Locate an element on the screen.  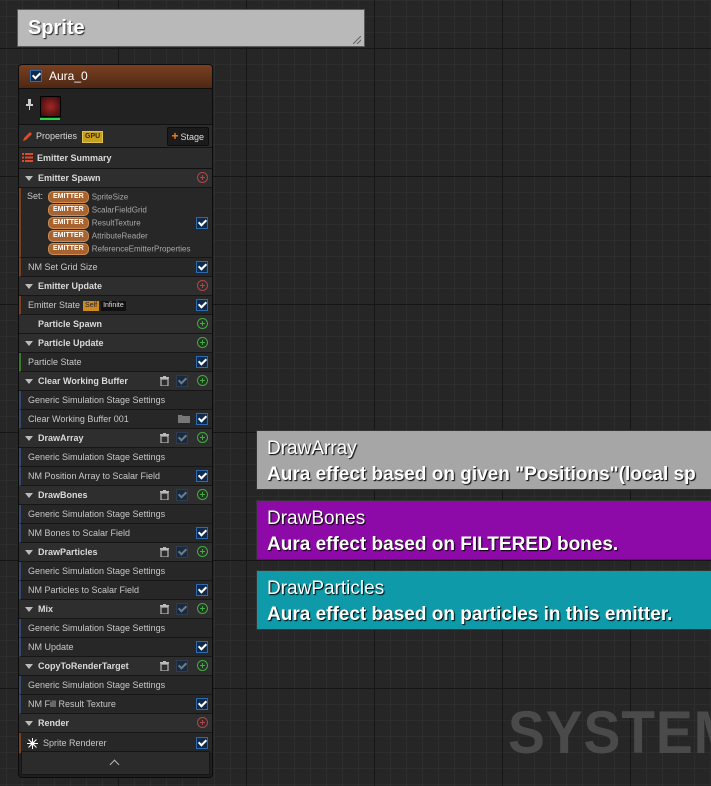
module-label: Generic Simulation Stage Settings is located at coordinates (97, 571).